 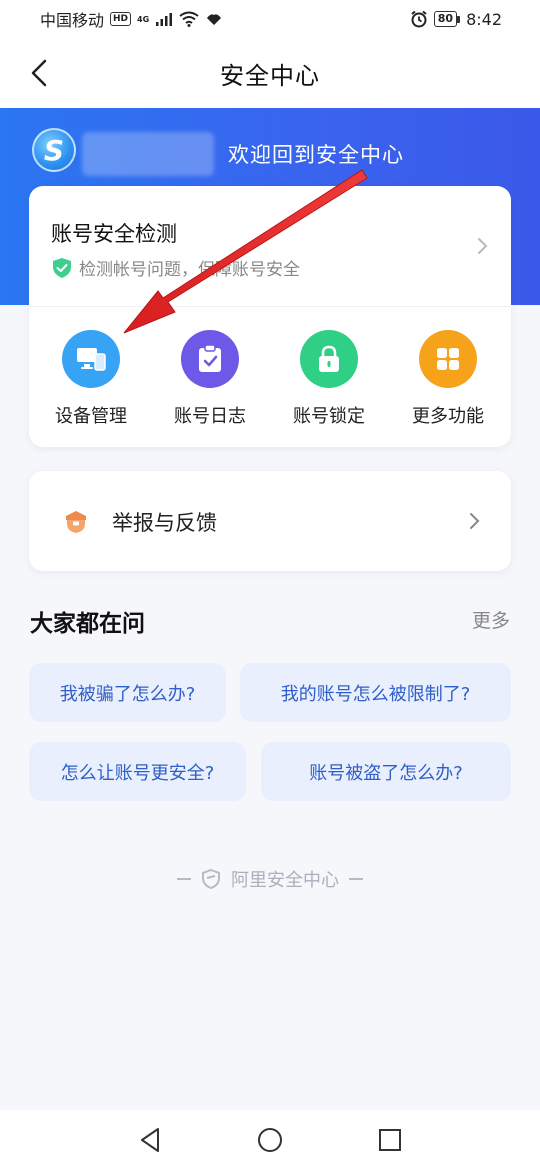 I want to click on back-triangle-icon, so click(x=150, y=1140).